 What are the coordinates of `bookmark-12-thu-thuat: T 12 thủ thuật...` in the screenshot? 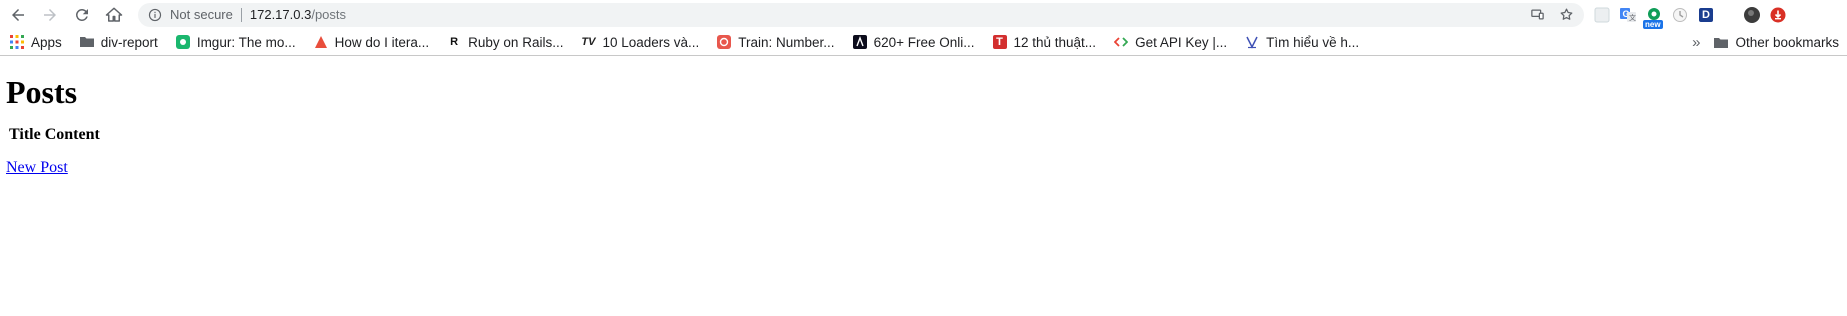 It's located at (1044, 42).